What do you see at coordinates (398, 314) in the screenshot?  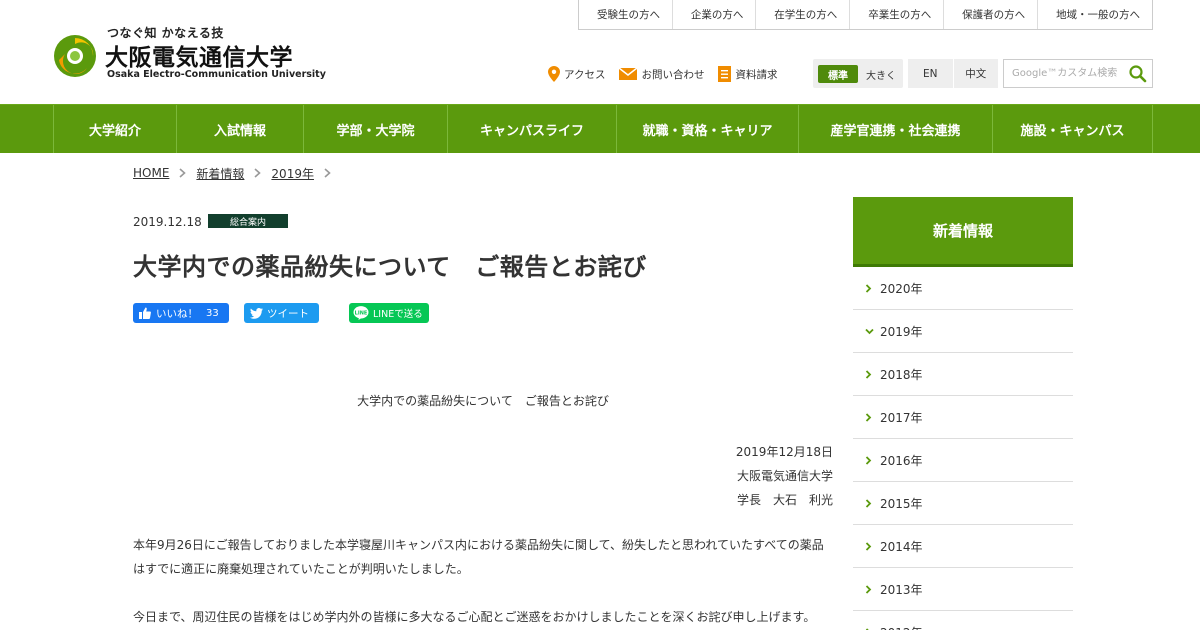 I see `line-share-label: LINEで送る` at bounding box center [398, 314].